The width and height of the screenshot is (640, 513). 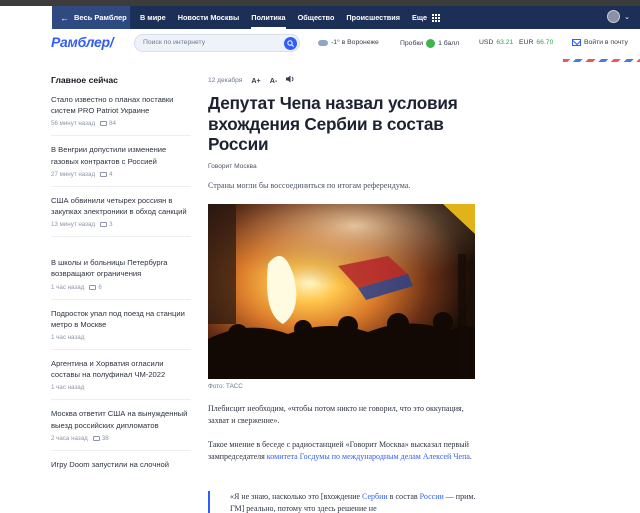 I want to click on nav-item-world: В мире, so click(x=153, y=17).